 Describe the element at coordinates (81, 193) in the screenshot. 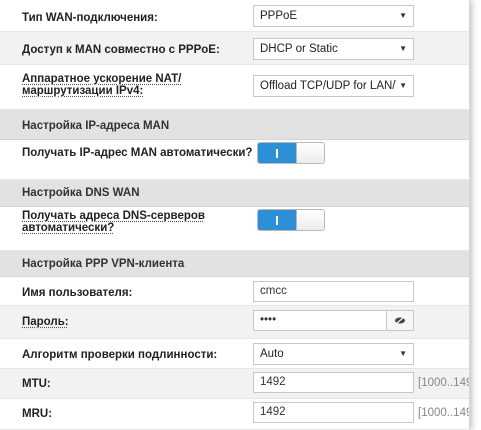

I see `dns-section-title: Настройка DNS WAN` at that location.